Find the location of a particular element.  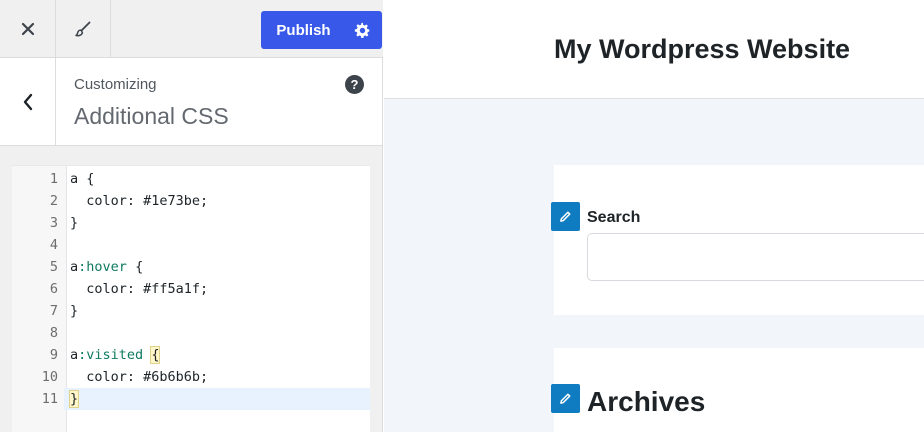

code-line: 2 color: #1e73be; is located at coordinates (191, 201).